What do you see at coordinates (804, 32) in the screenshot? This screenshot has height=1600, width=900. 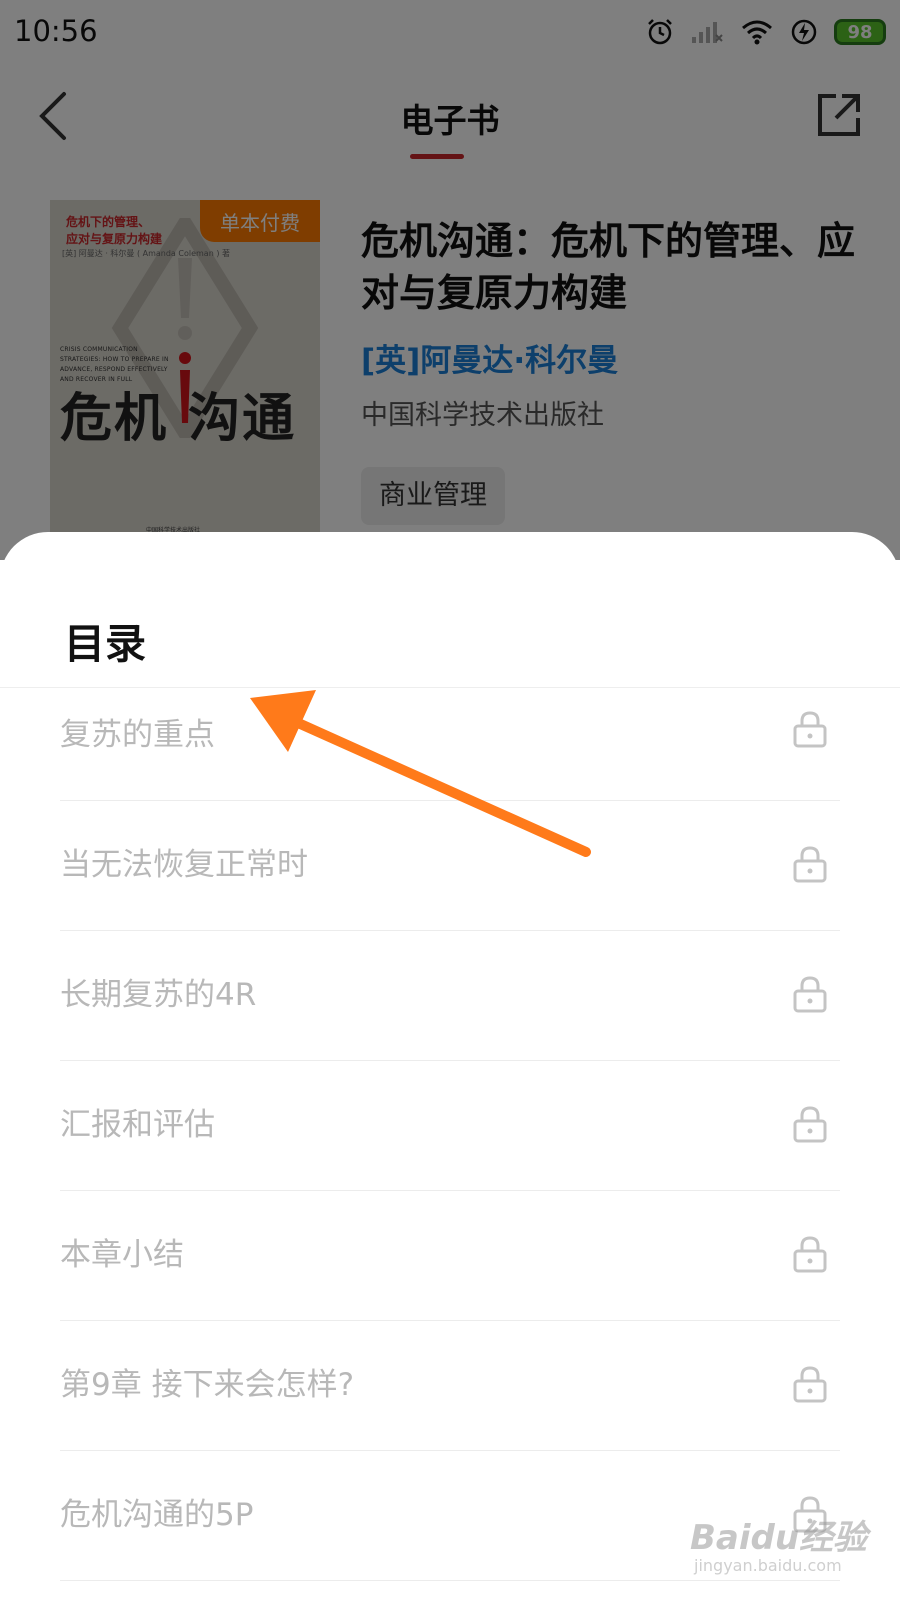 I see `charging-icon` at bounding box center [804, 32].